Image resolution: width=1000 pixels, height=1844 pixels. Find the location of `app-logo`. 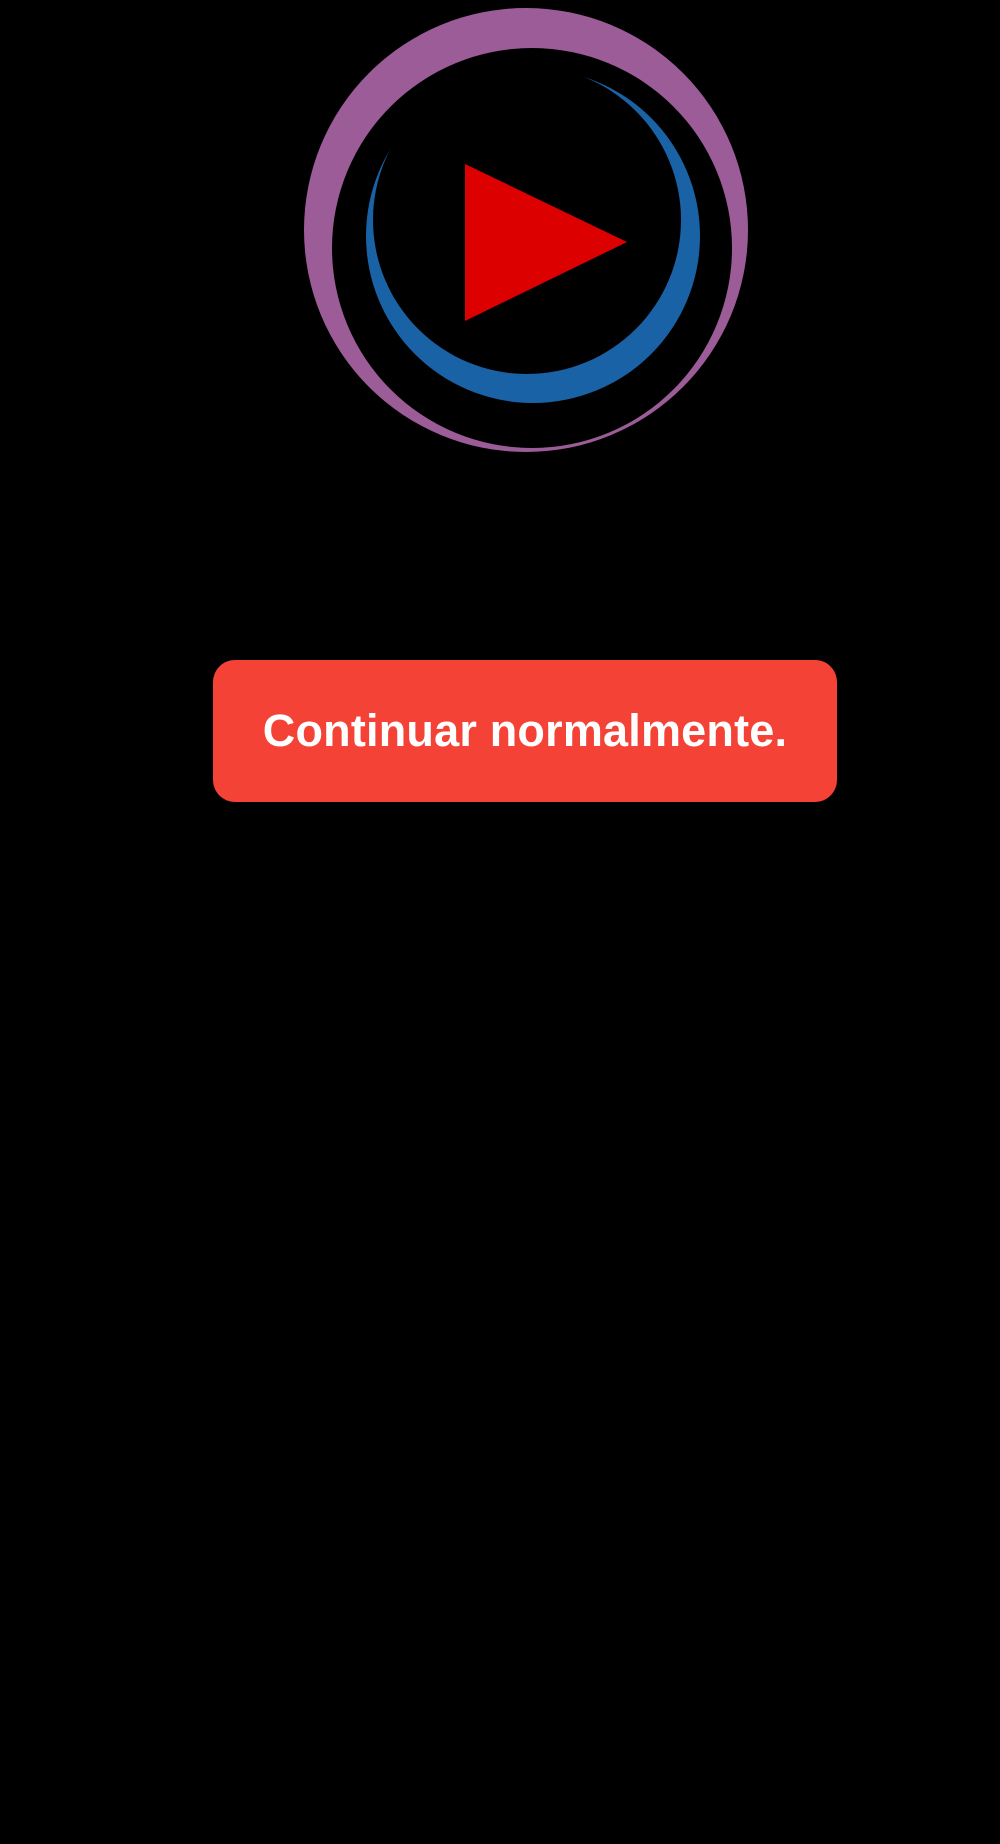

app-logo is located at coordinates (526, 233).